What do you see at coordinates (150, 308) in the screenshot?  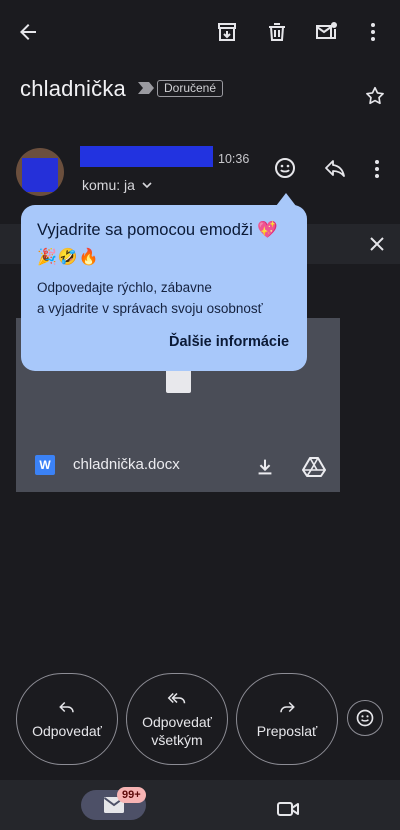 I see `tooltip-body-line2: a vyjadrite v správach svoju osobnosť` at bounding box center [150, 308].